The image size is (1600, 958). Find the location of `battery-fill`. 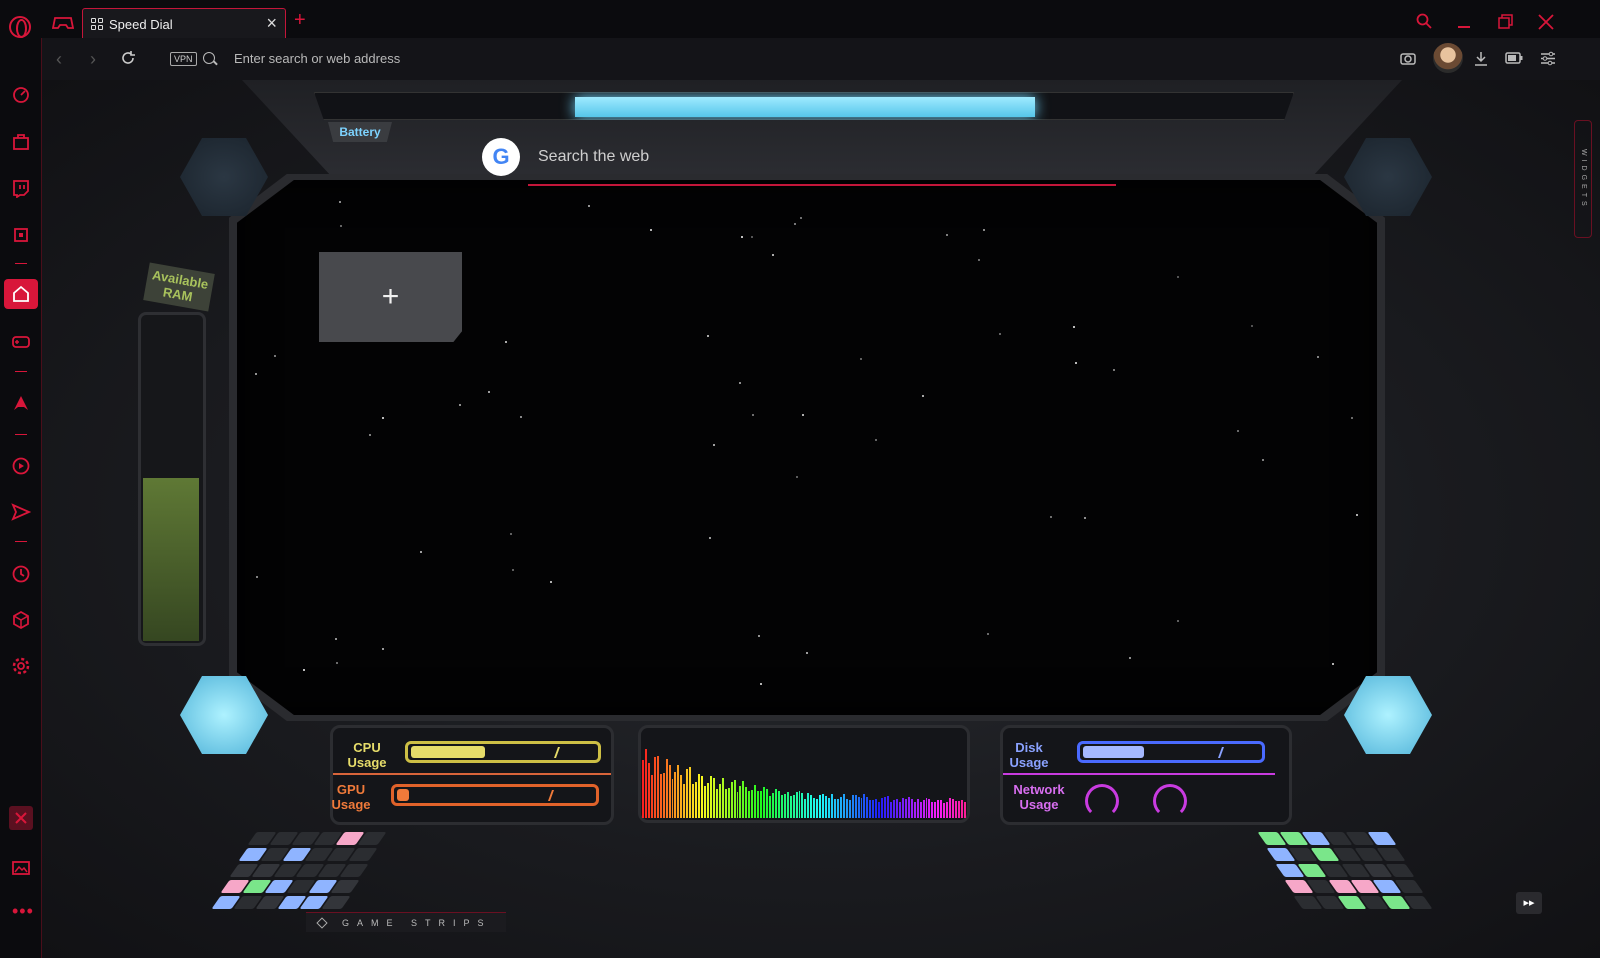

battery-fill is located at coordinates (805, 107).